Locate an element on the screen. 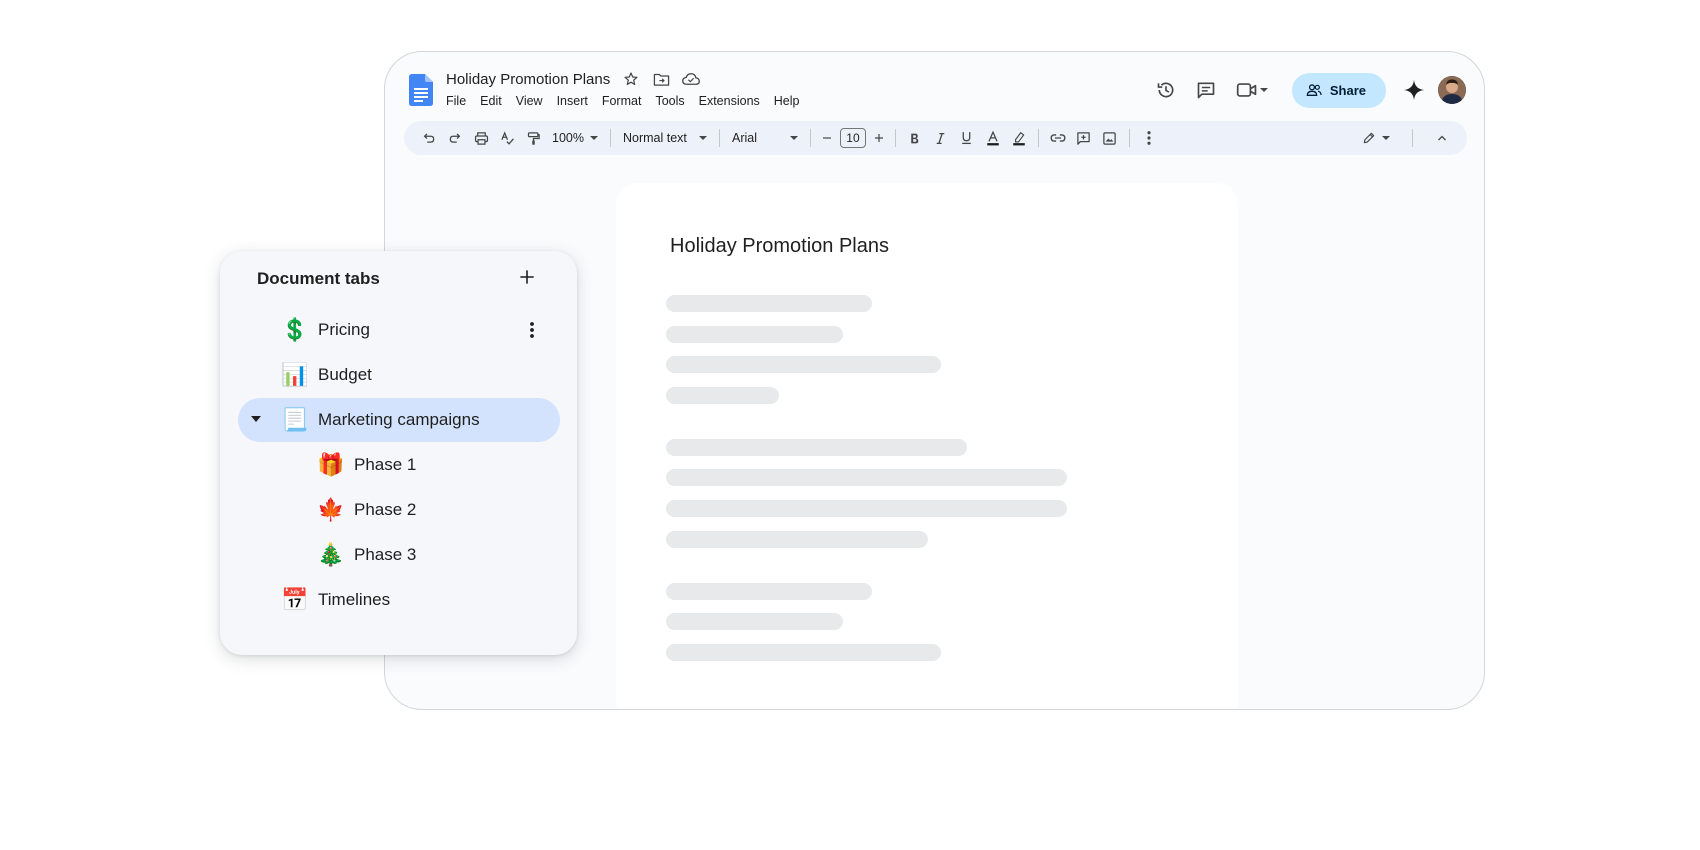 The width and height of the screenshot is (1700, 850). docs-logo-icon is located at coordinates (421, 90).